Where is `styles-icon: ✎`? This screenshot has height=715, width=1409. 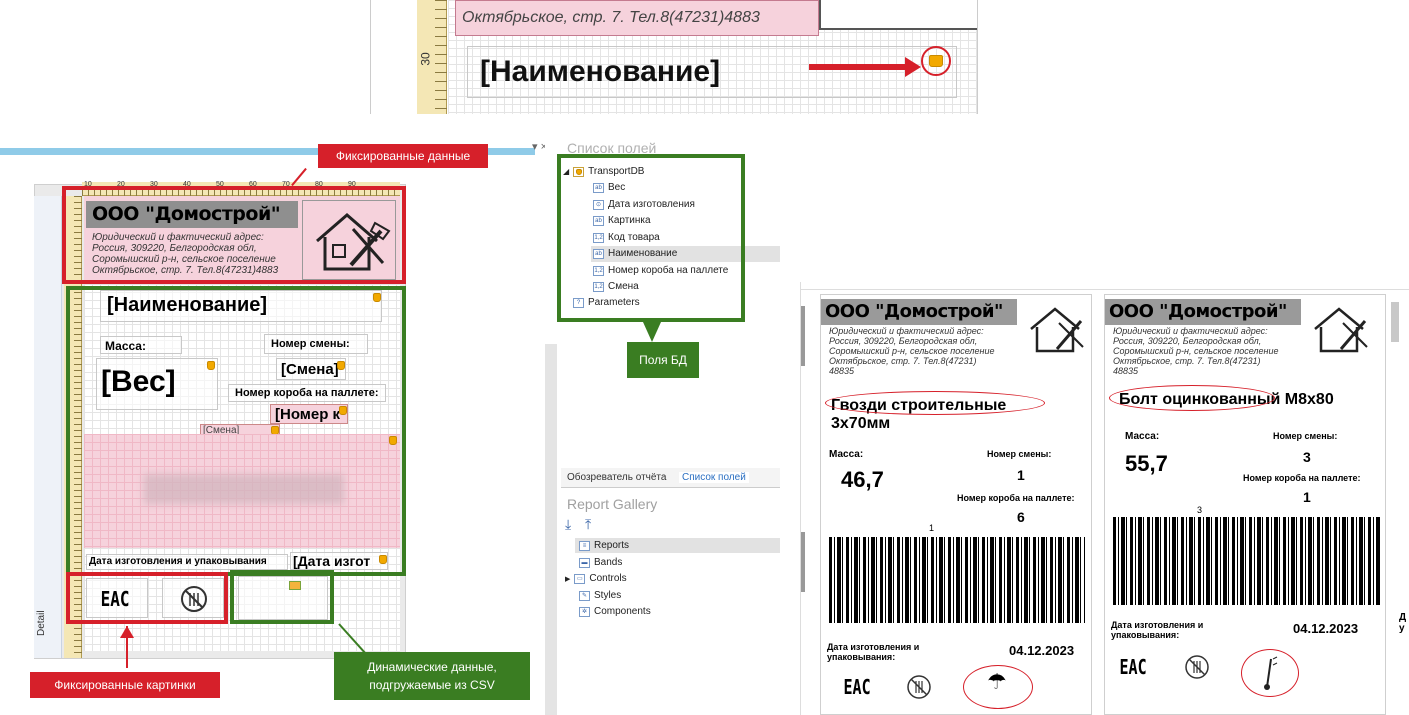 styles-icon: ✎ is located at coordinates (584, 595).